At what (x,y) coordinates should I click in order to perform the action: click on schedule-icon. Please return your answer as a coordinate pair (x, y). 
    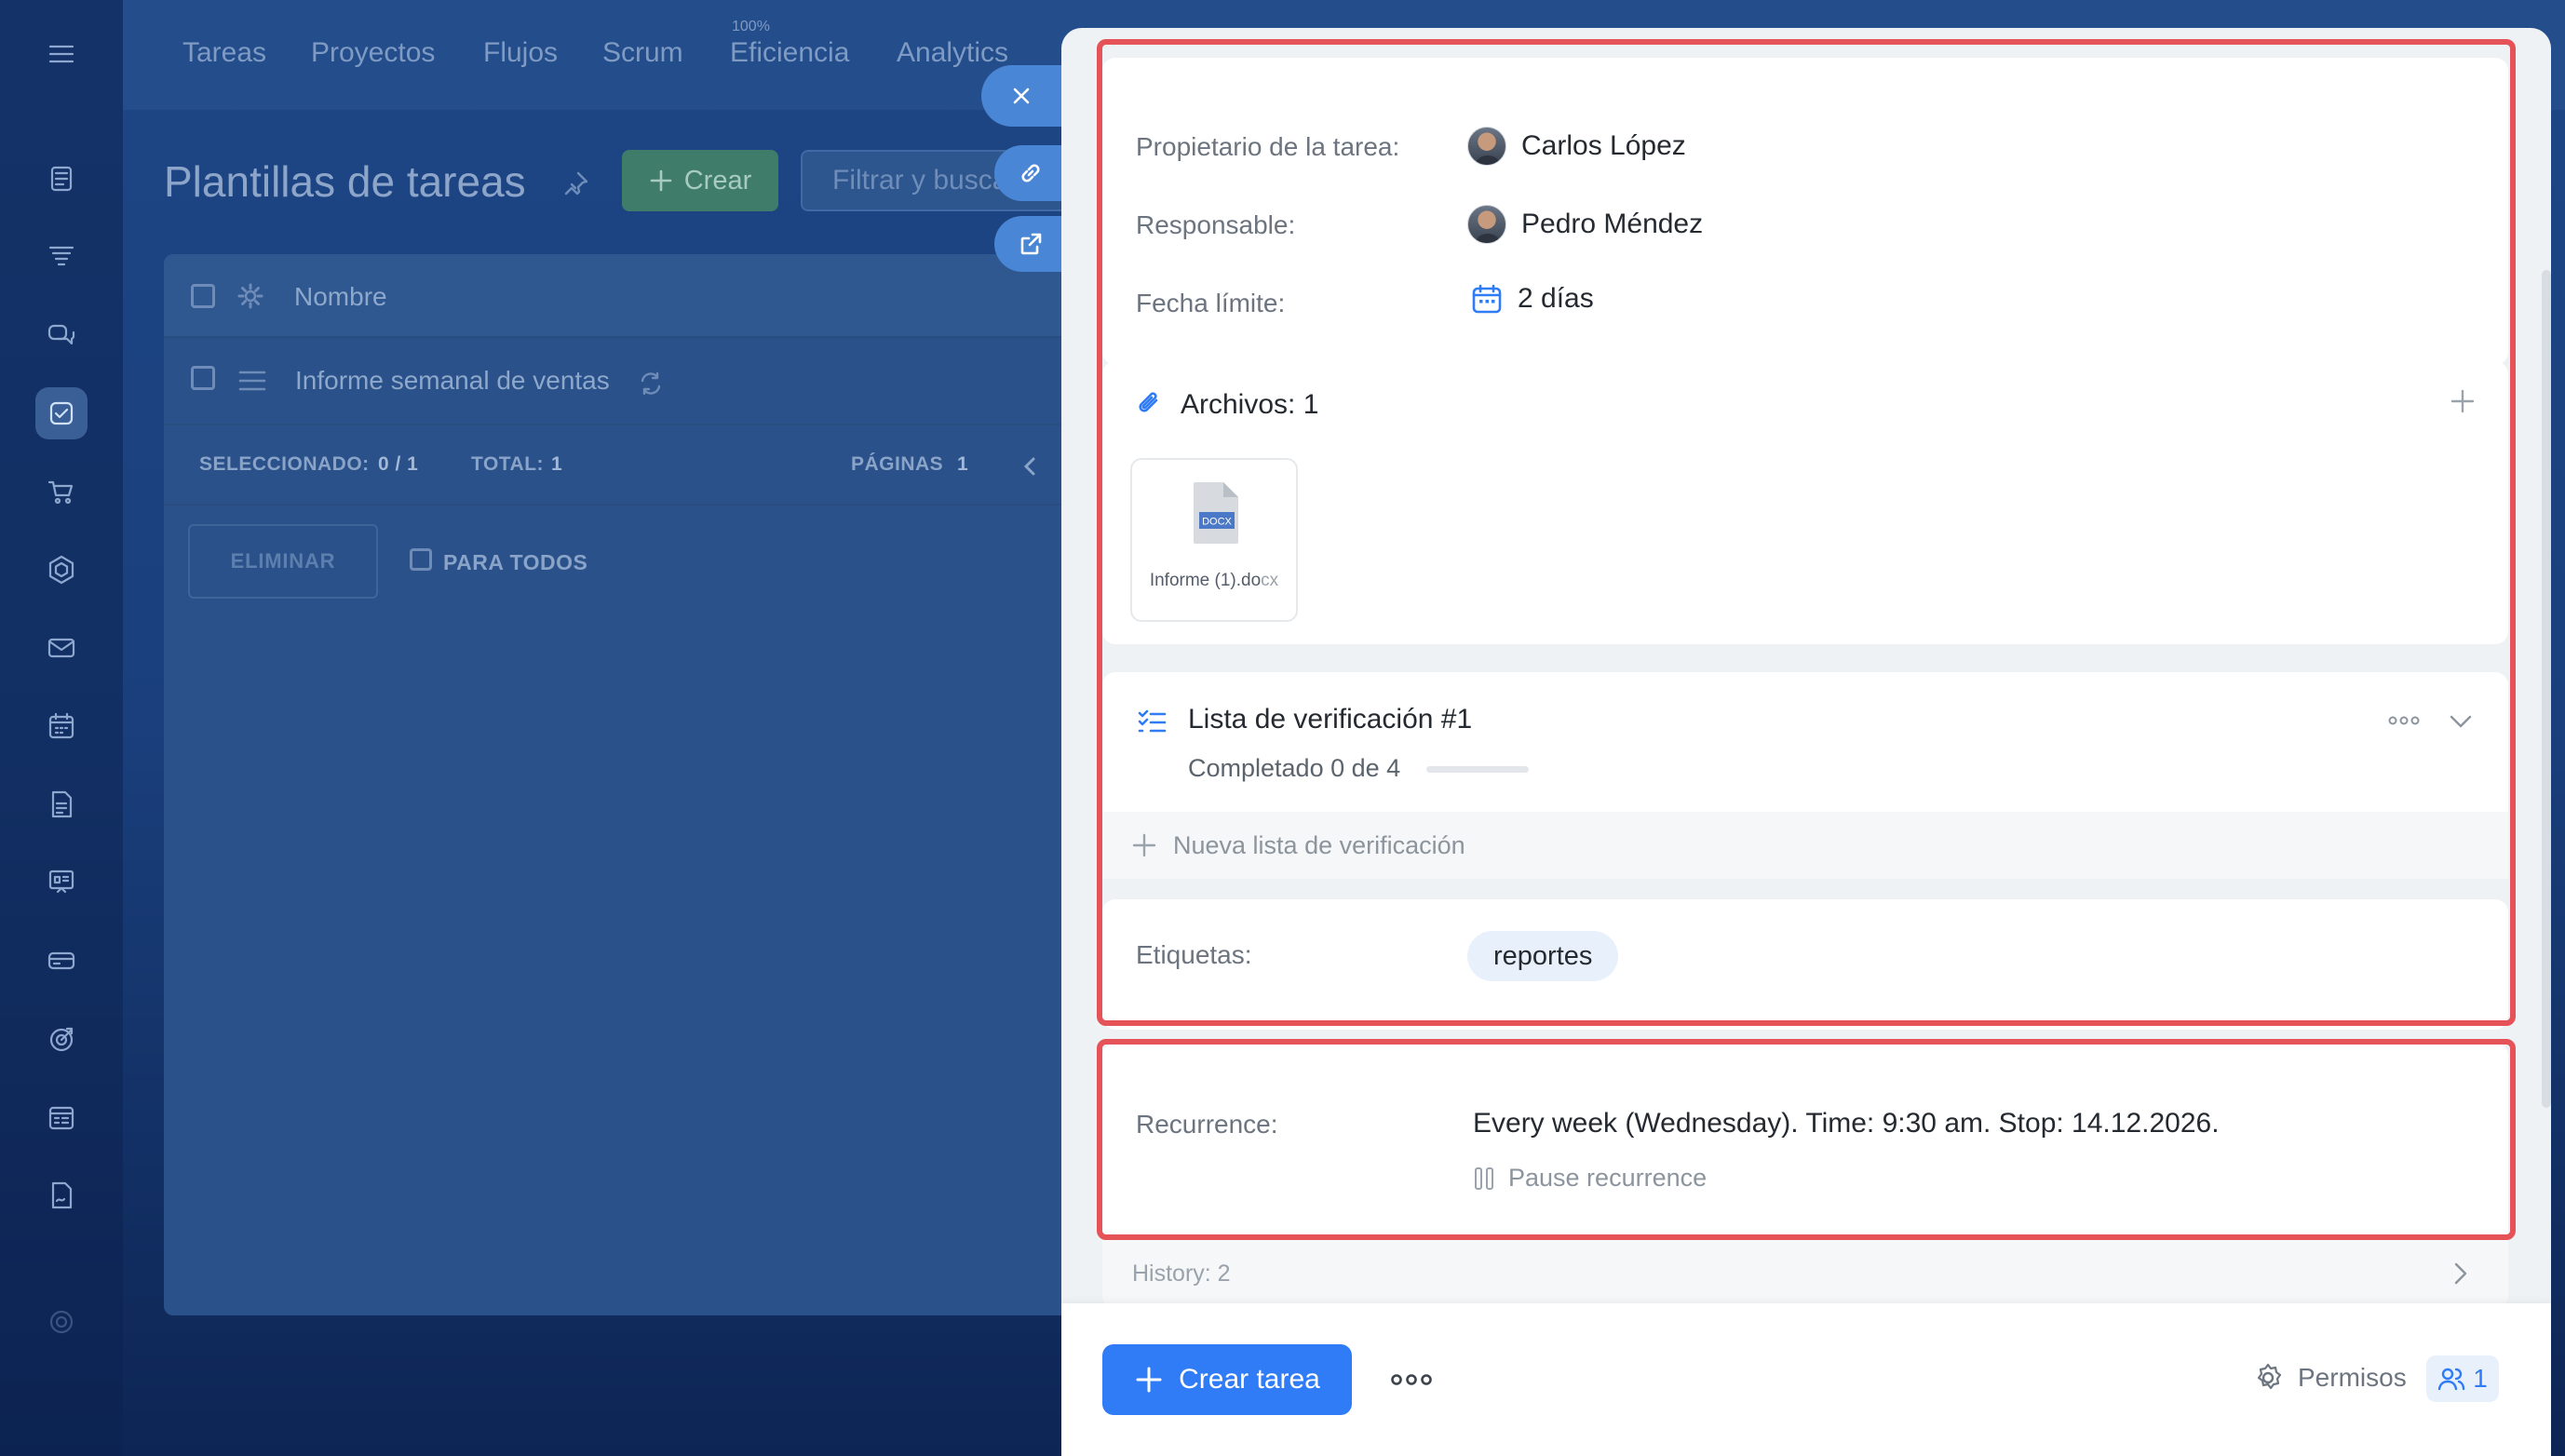
    Looking at the image, I should click on (61, 1117).